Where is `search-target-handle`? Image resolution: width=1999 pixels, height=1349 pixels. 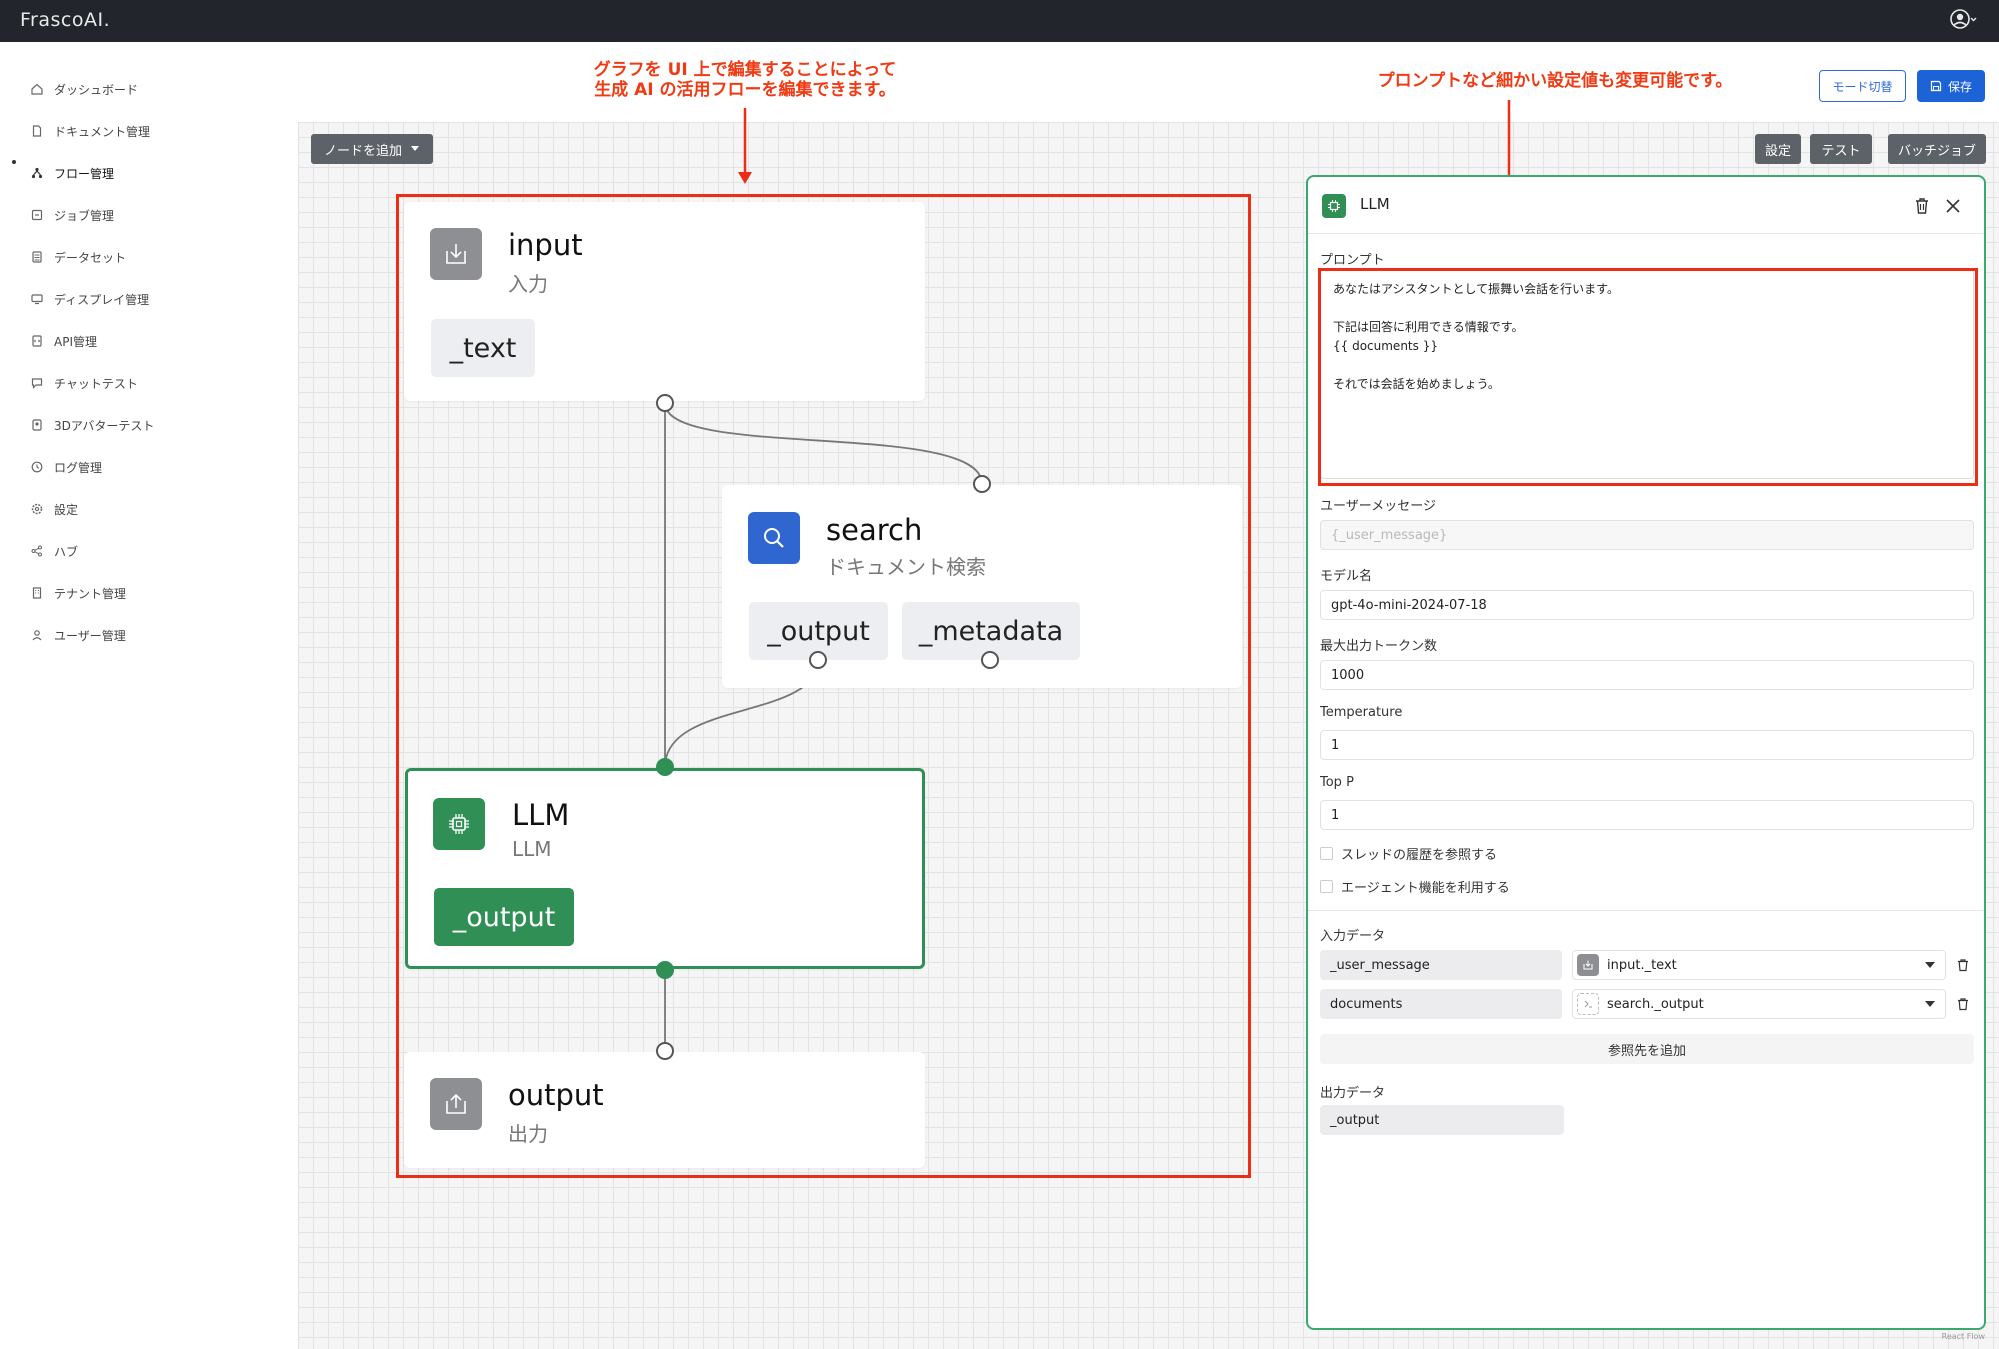
search-target-handle is located at coordinates (982, 484).